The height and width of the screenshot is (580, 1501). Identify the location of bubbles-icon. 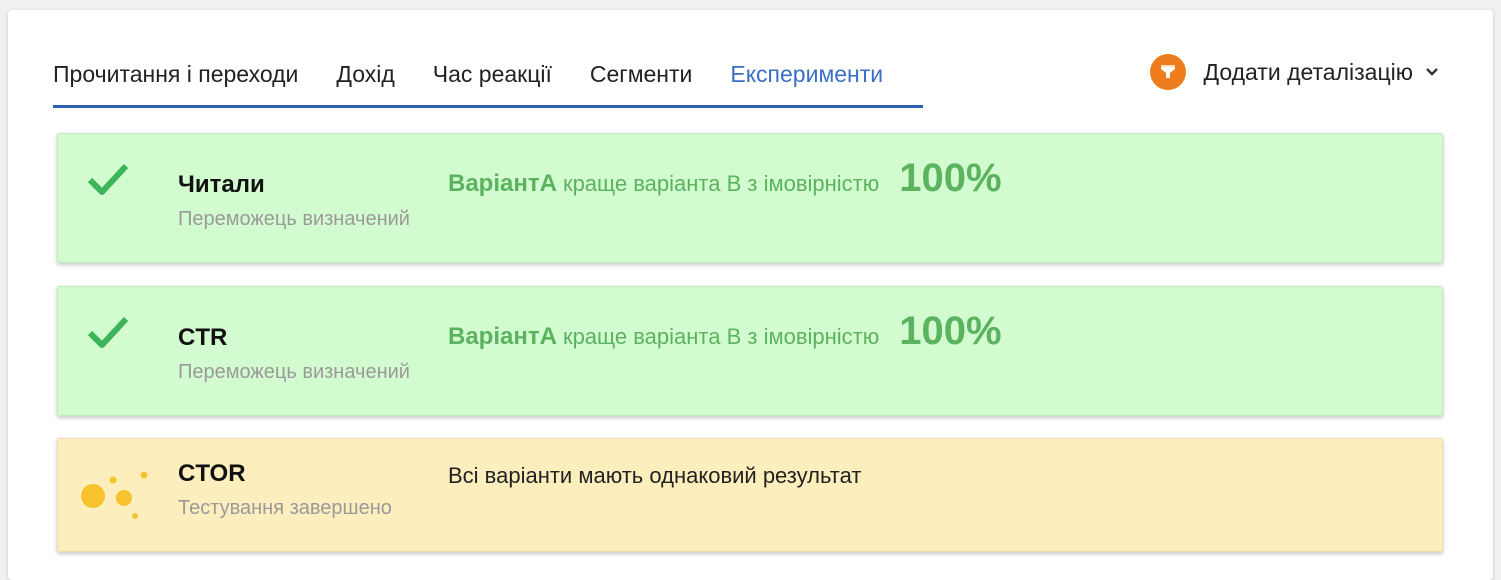
(118, 499).